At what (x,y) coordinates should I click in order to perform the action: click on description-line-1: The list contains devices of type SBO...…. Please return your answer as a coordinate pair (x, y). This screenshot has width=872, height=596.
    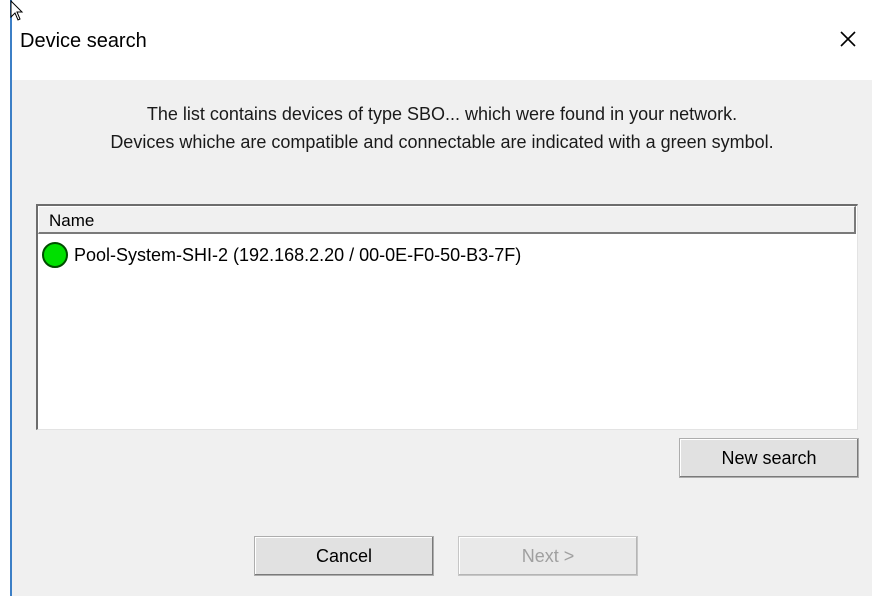
    Looking at the image, I should click on (442, 114).